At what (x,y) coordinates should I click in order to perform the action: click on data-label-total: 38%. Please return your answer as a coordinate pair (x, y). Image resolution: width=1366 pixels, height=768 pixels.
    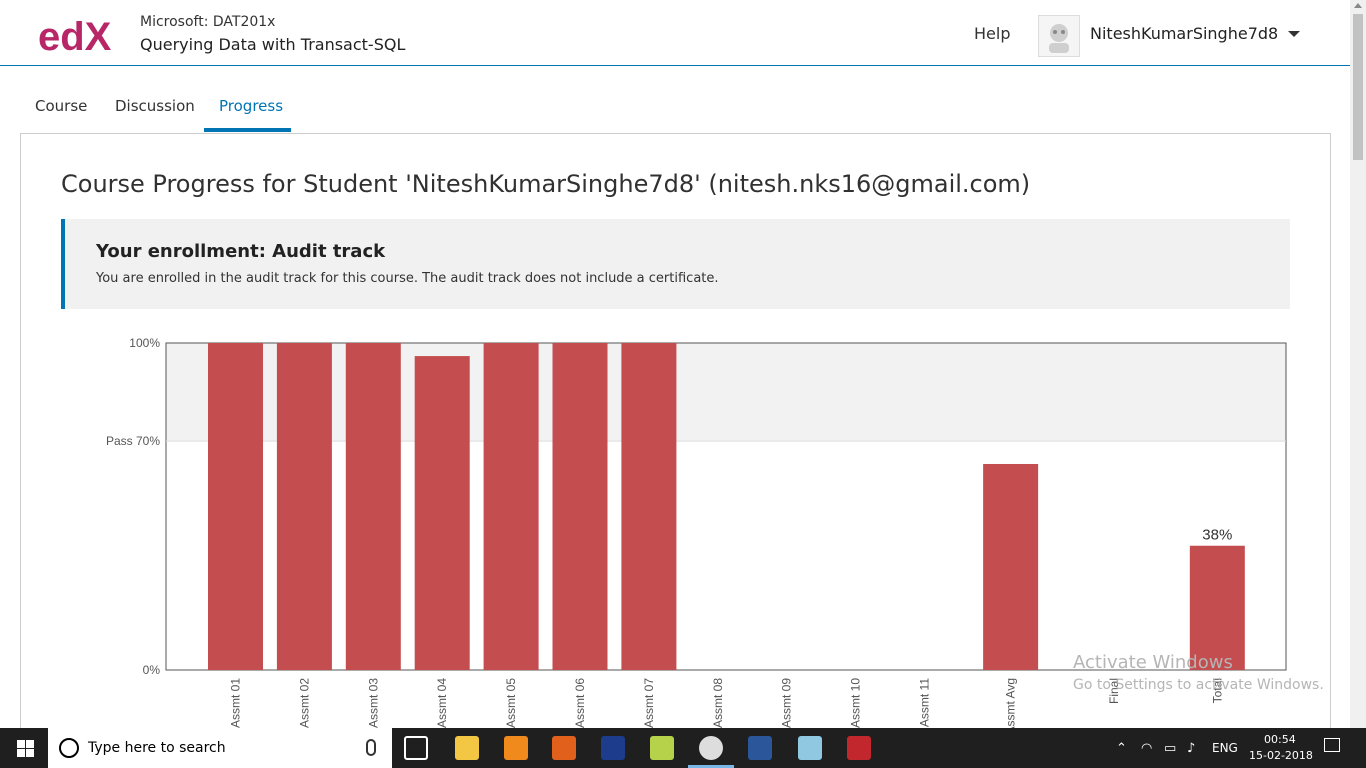
    Looking at the image, I should click on (1217, 535).